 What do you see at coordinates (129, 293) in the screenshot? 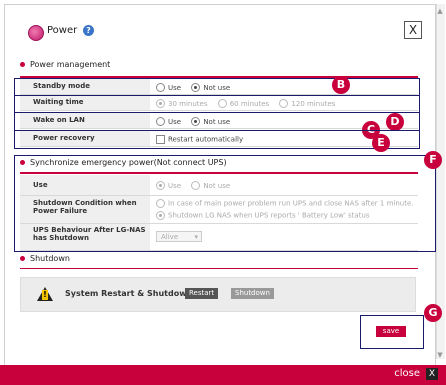
I see `shutdown-text: System Restart & Shutdown` at bounding box center [129, 293].